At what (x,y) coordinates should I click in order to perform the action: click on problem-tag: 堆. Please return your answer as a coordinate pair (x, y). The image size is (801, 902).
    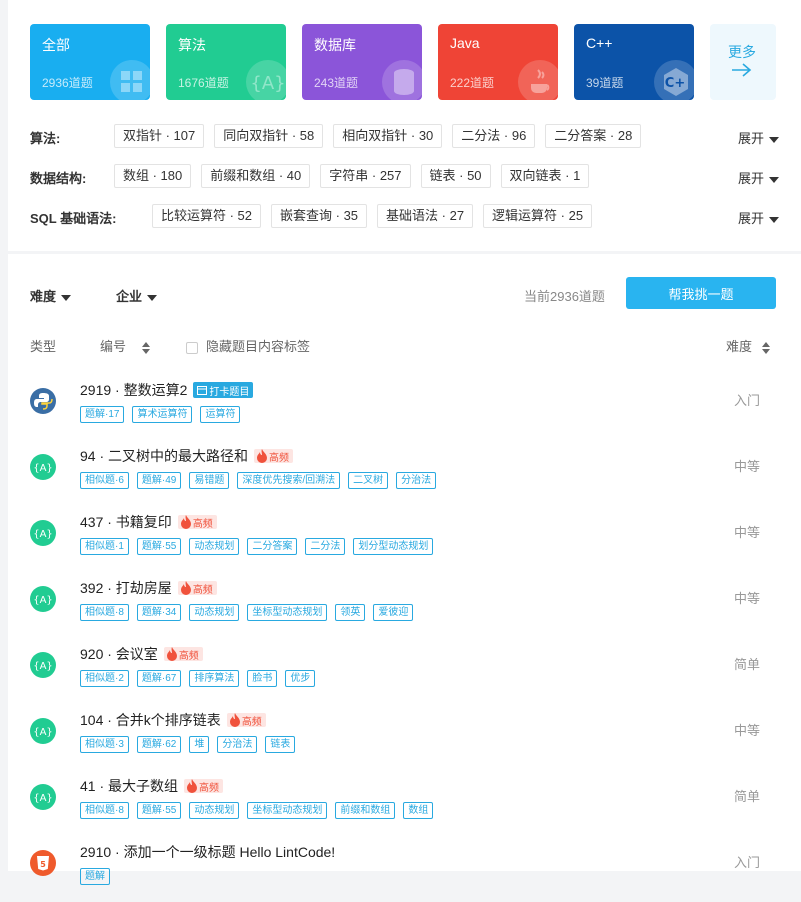
    Looking at the image, I should click on (199, 744).